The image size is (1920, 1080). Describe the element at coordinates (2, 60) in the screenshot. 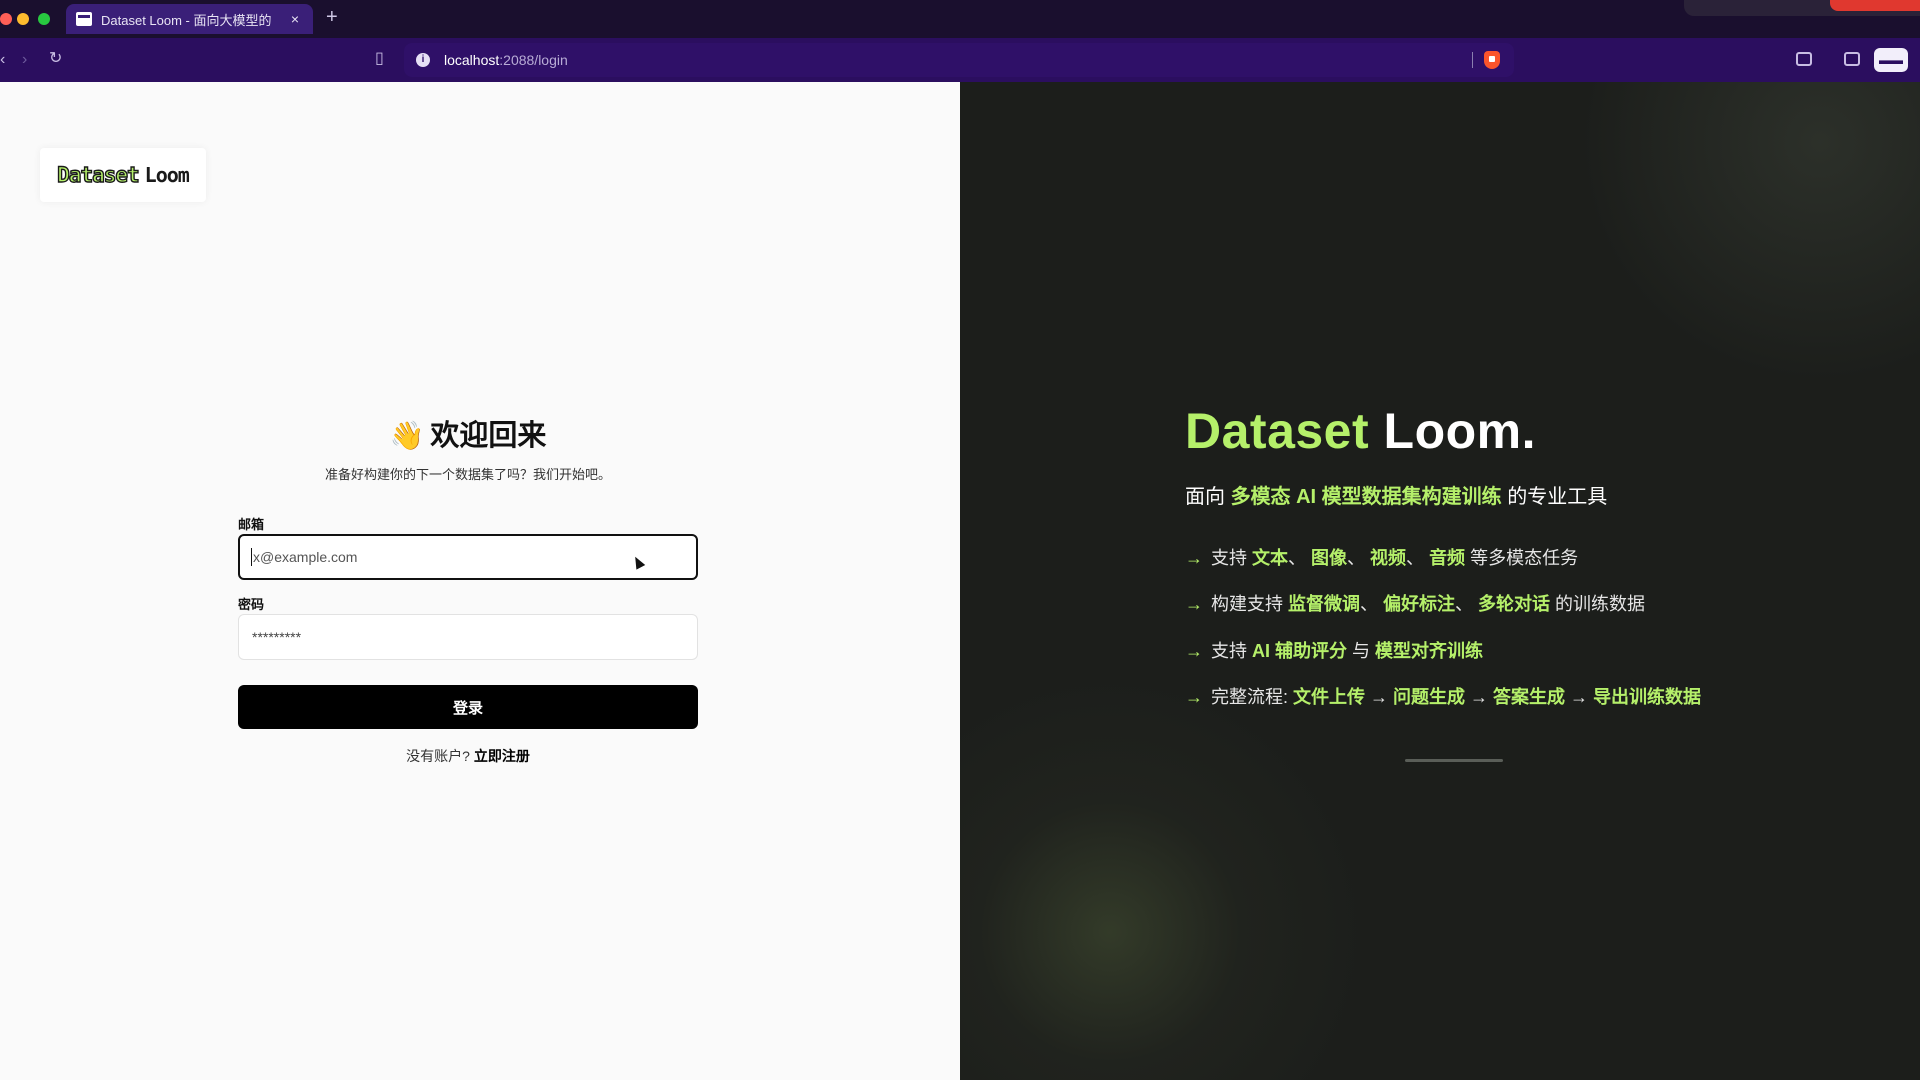

I see `back-icon: ‹` at that location.